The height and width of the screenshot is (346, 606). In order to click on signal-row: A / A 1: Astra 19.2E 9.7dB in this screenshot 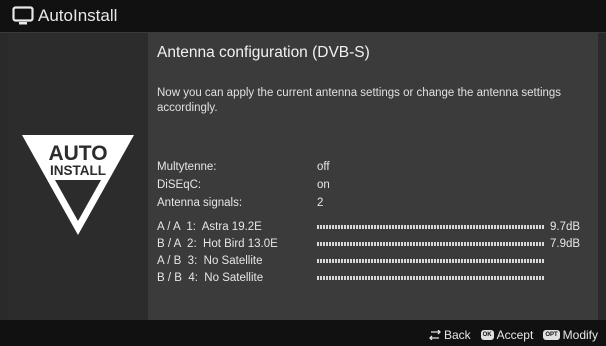, I will do `click(377, 229)`.